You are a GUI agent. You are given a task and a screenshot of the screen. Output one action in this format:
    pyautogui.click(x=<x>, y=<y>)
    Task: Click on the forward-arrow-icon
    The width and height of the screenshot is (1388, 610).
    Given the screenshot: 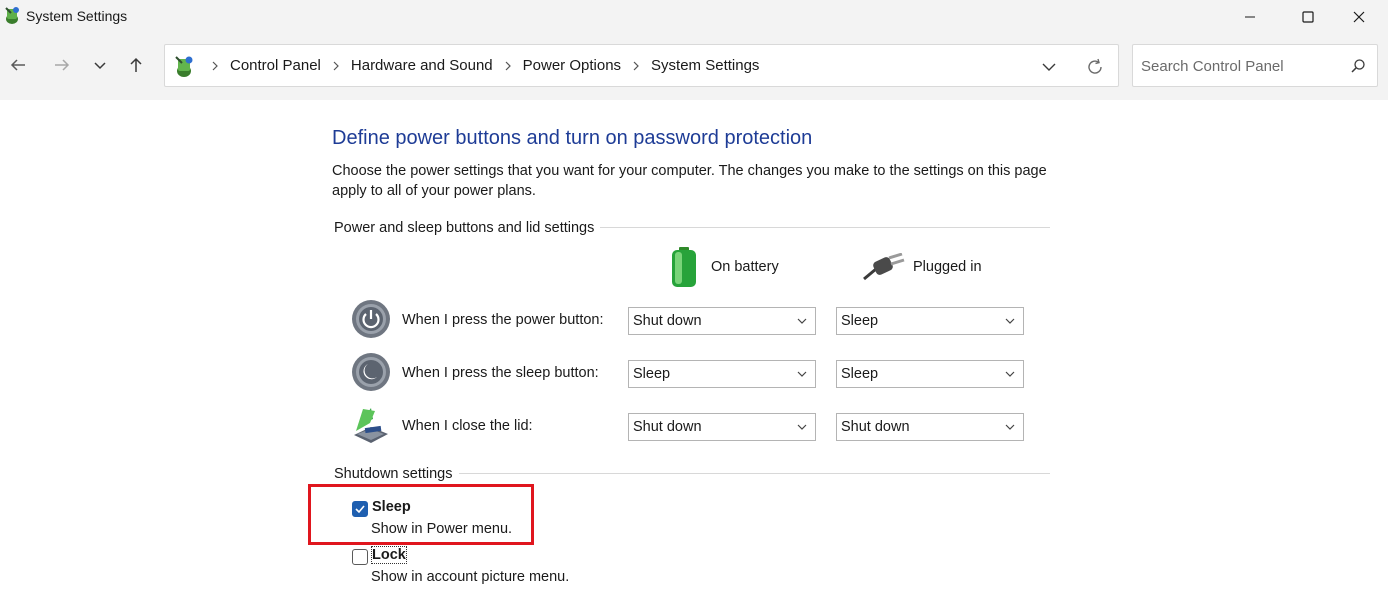 What is the action you would take?
    pyautogui.click(x=62, y=65)
    